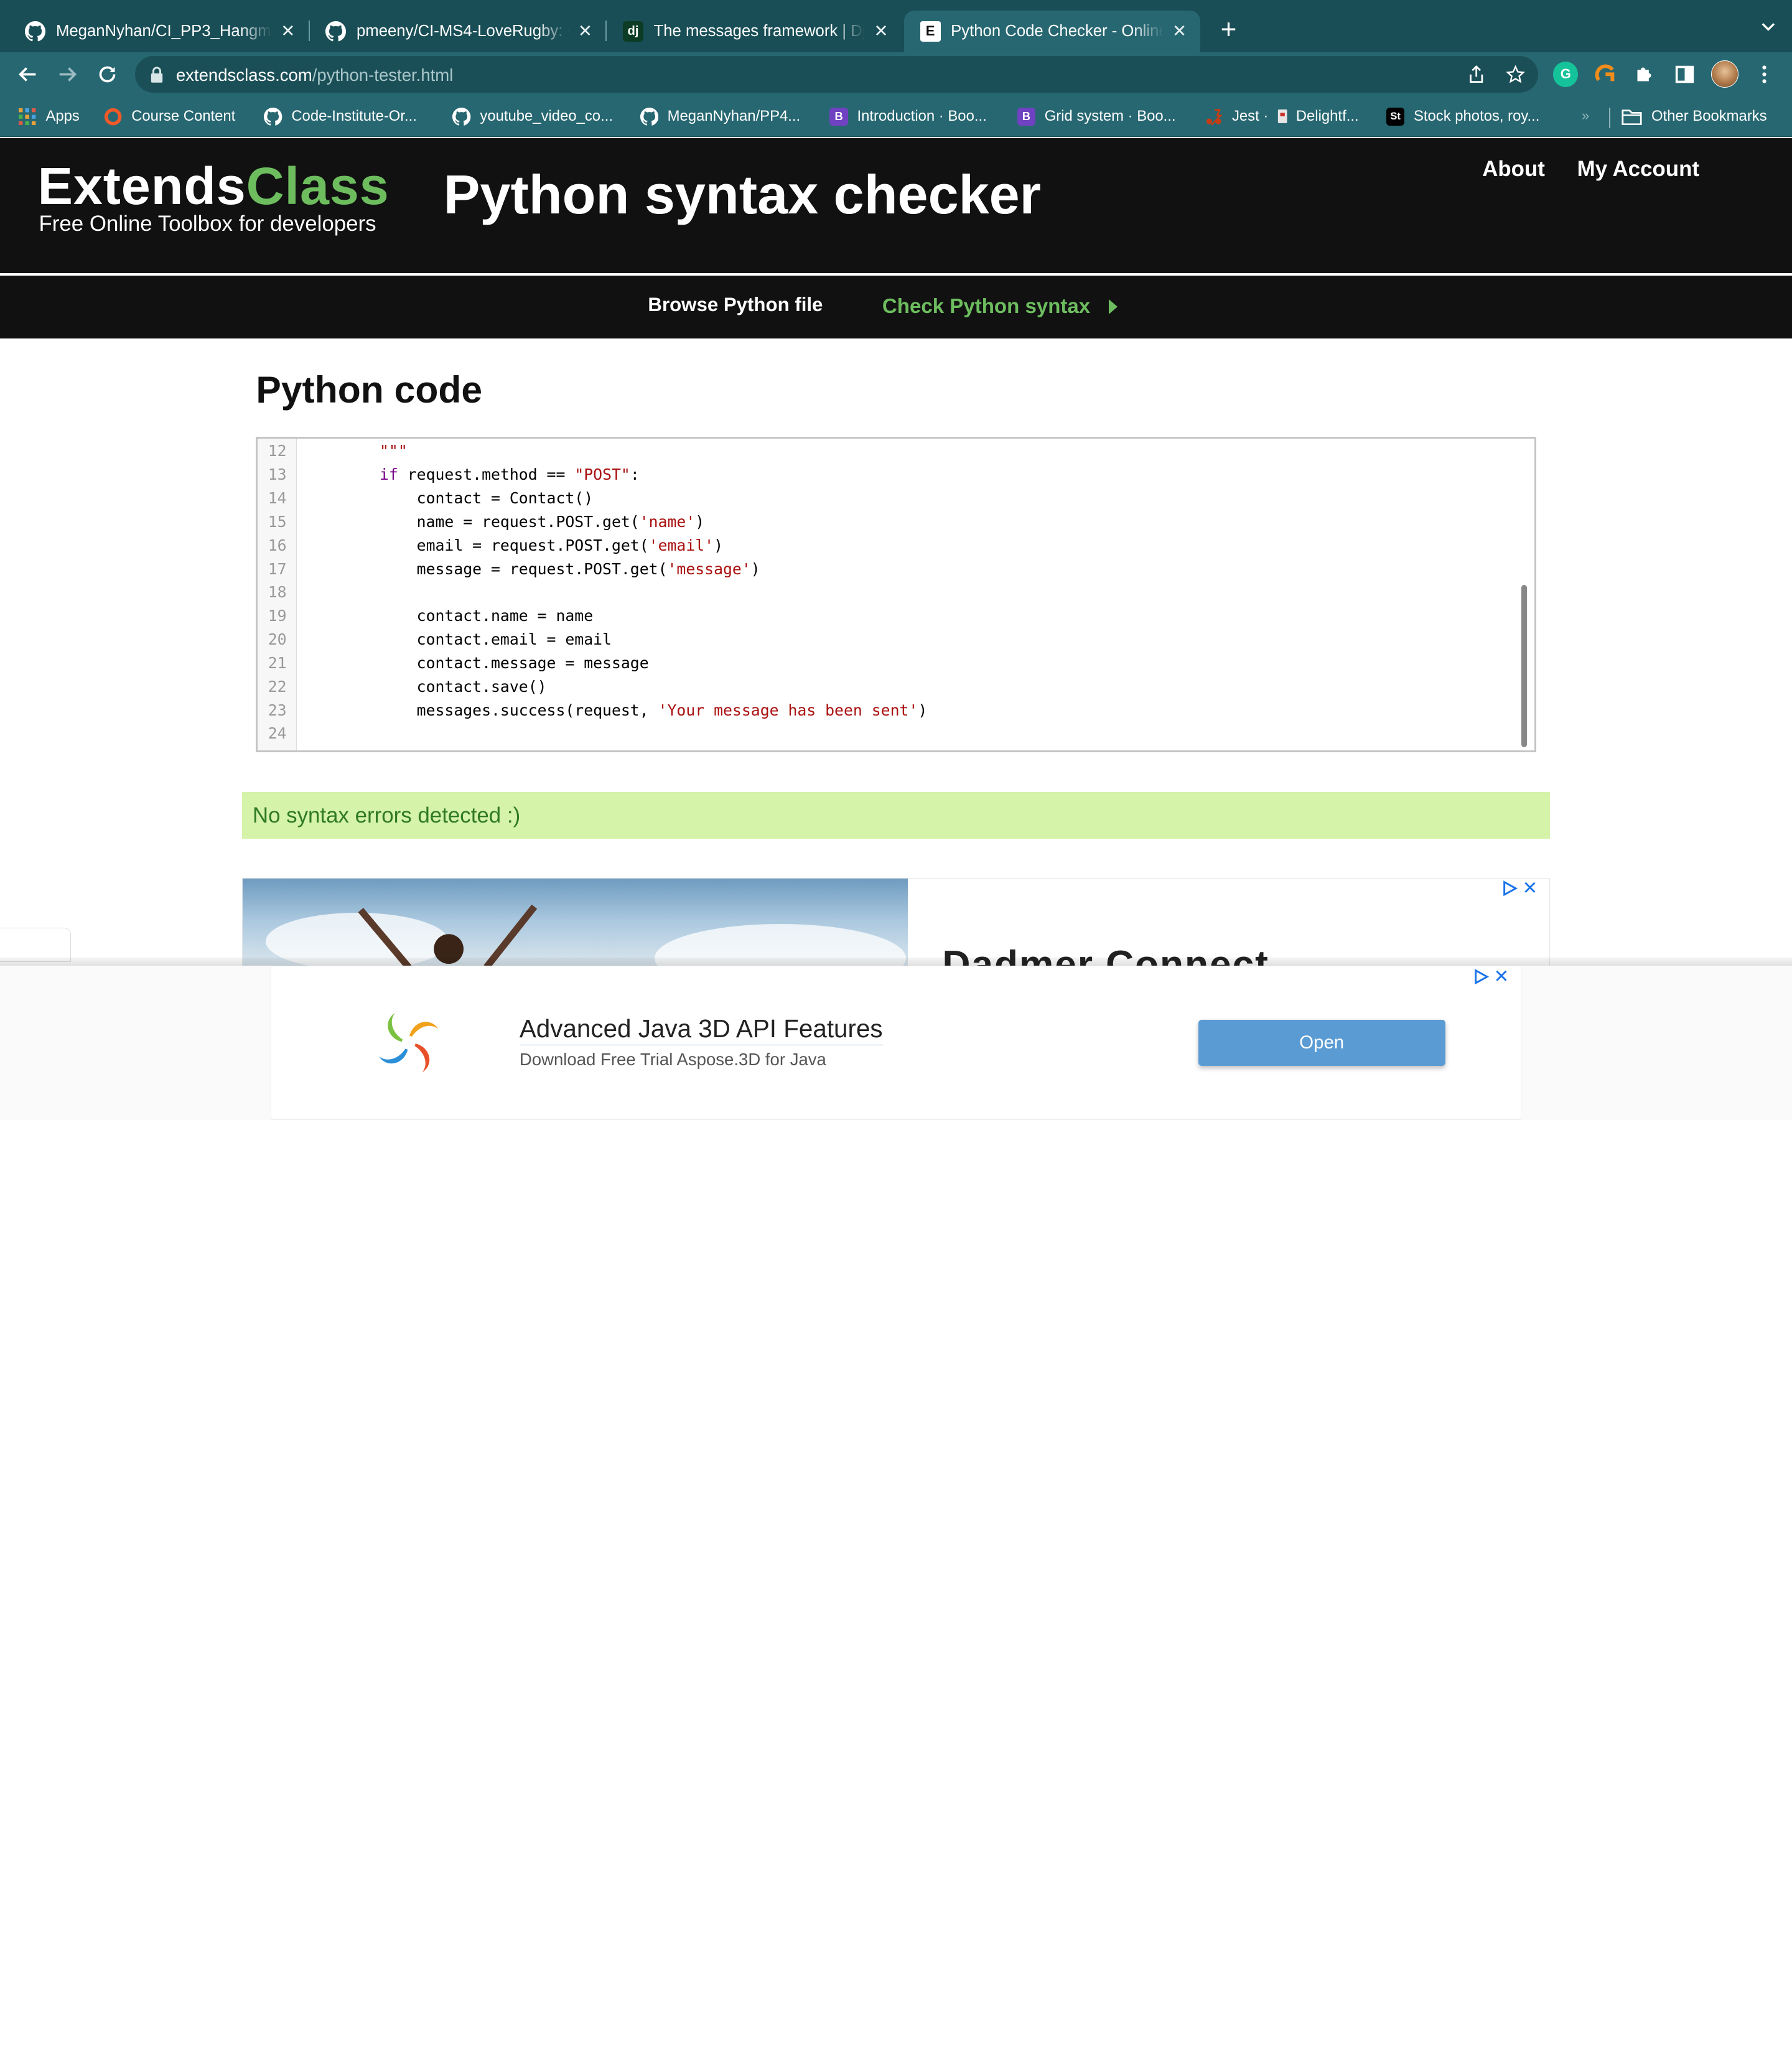  What do you see at coordinates (987, 306) in the screenshot?
I see `check-label: Check Python syntax` at bounding box center [987, 306].